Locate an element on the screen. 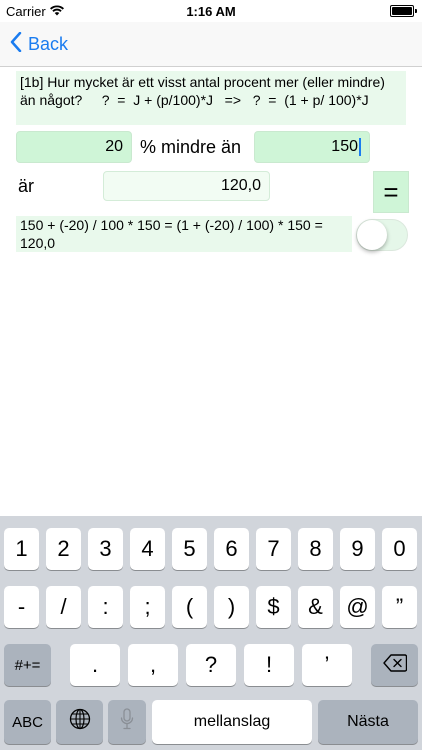 Image resolution: width=422 pixels, height=750 pixels. back-button: Back is located at coordinates (39, 44).